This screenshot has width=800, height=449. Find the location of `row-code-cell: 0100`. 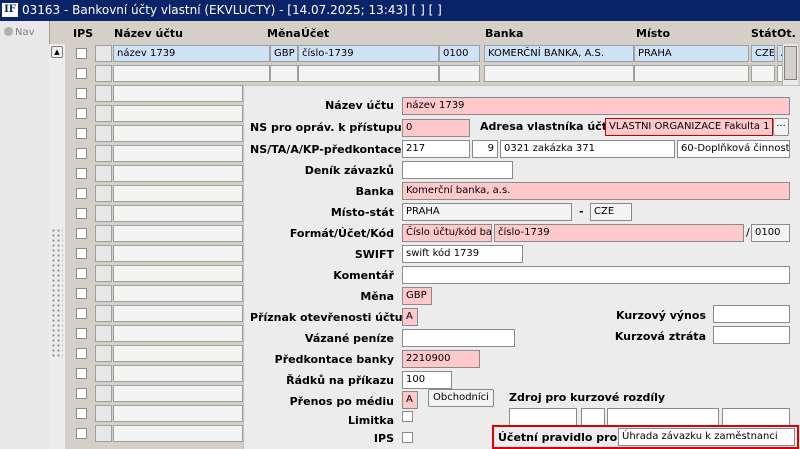

row-code-cell: 0100 is located at coordinates (459, 53).